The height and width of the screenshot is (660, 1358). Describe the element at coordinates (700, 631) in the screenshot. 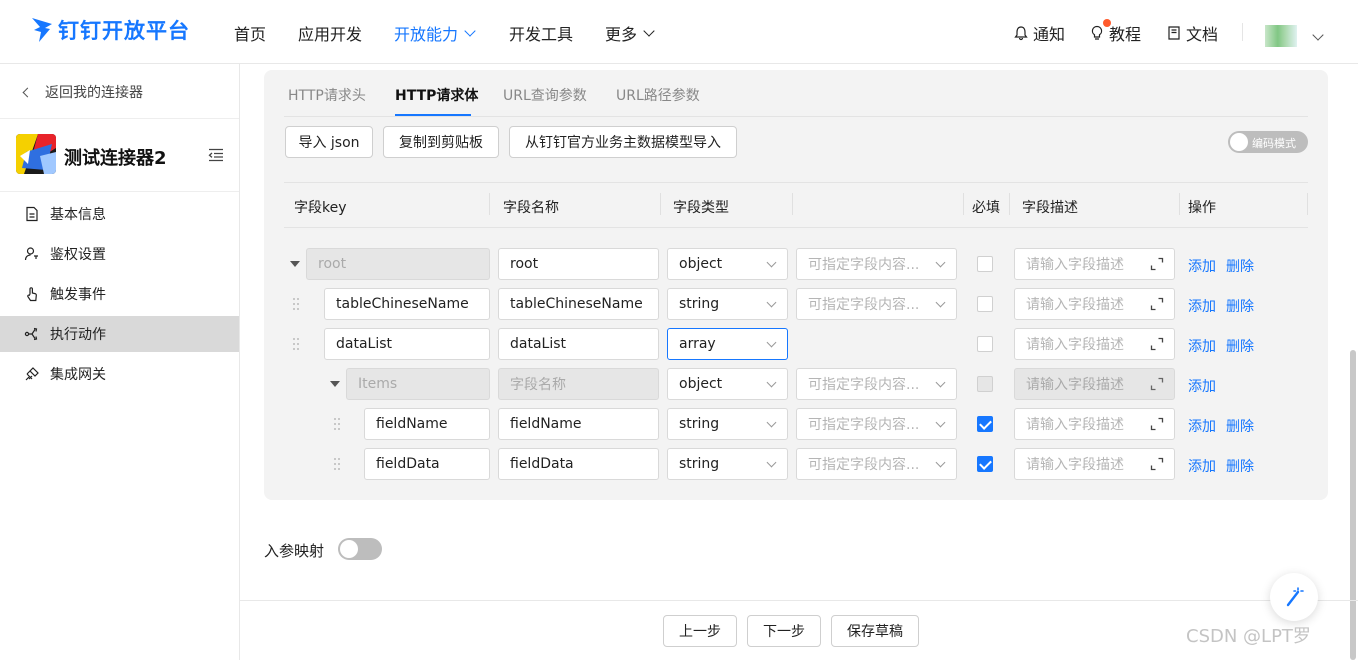

I see `prev-step-button: 上一步` at that location.